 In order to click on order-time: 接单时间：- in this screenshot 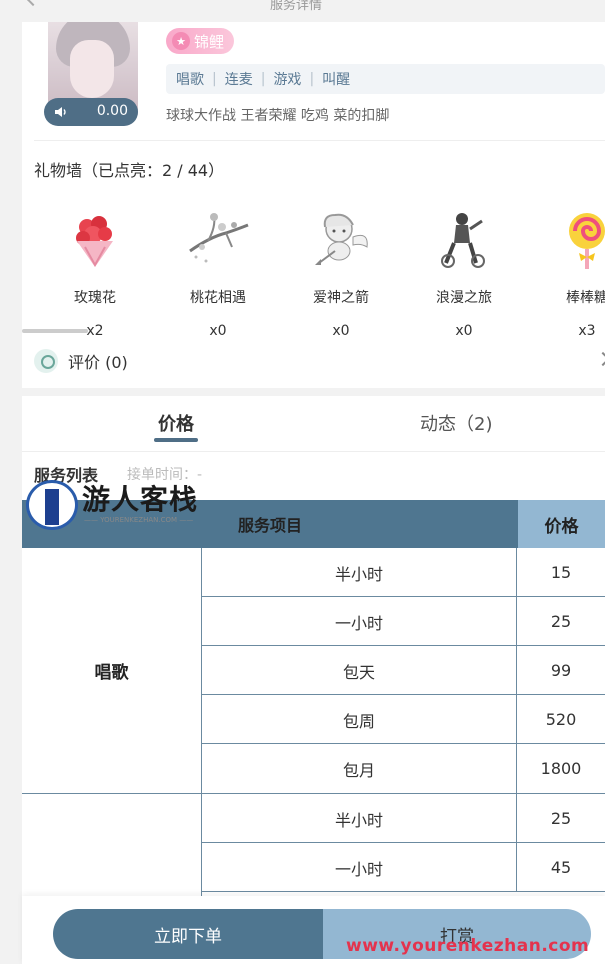, I will do `click(165, 475)`.